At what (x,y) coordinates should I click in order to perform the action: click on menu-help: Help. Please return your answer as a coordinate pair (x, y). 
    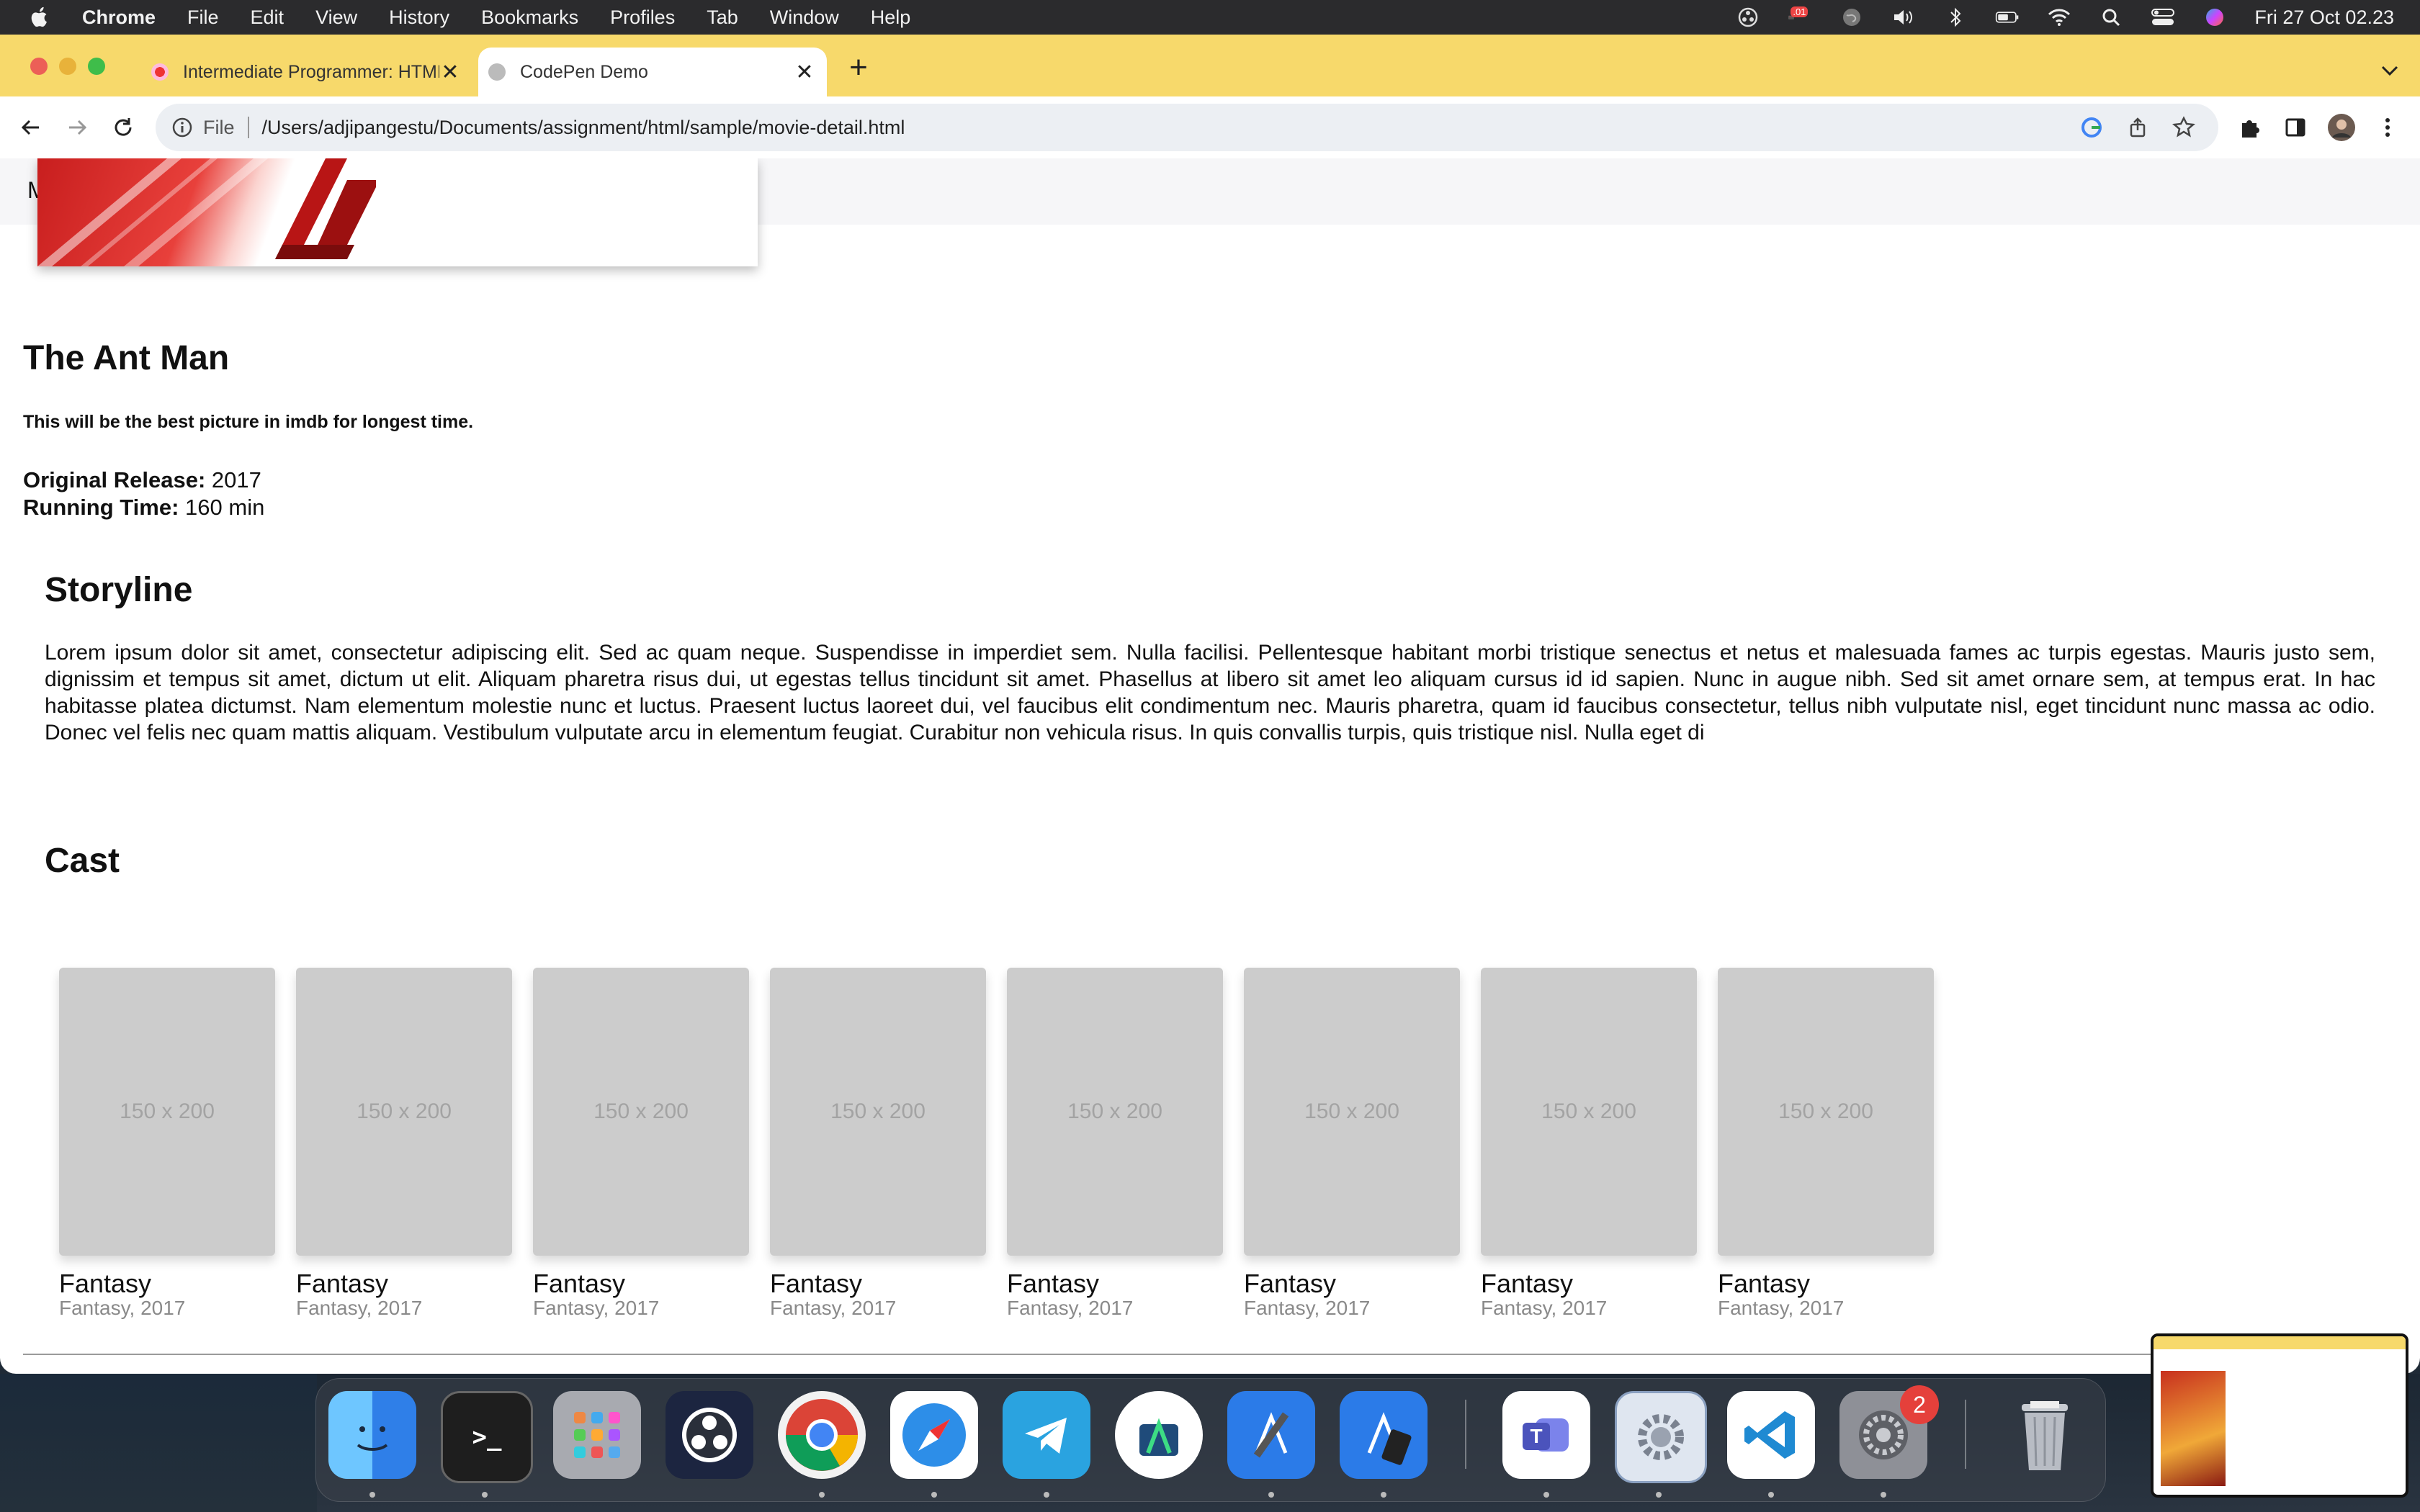
    Looking at the image, I should click on (891, 17).